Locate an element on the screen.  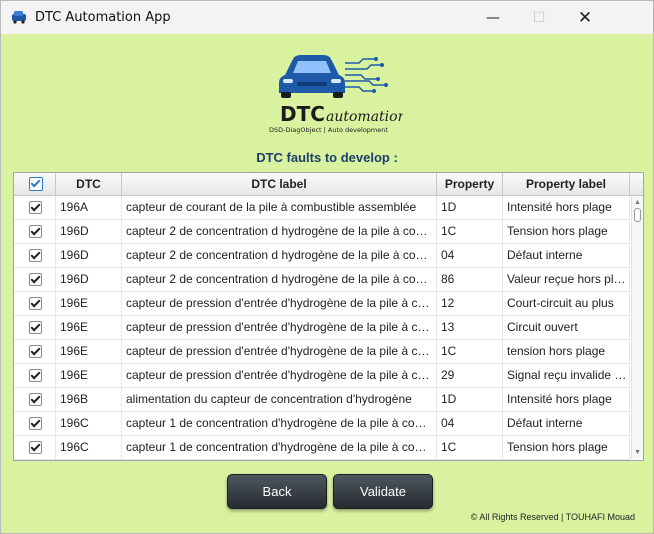
column-header-dtc: DTC is located at coordinates (89, 184).